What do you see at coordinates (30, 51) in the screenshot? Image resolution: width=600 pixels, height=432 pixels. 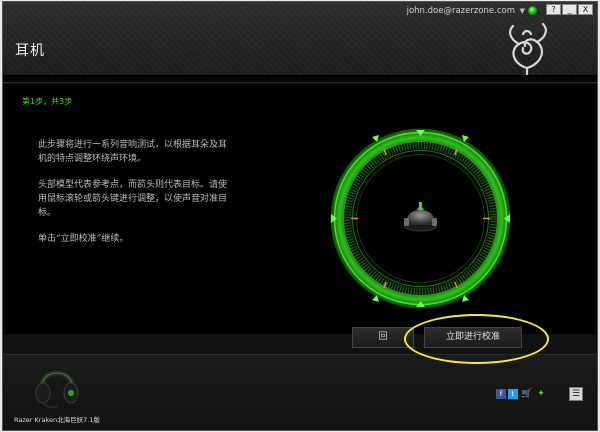 I see `page-title: 耳机` at bounding box center [30, 51].